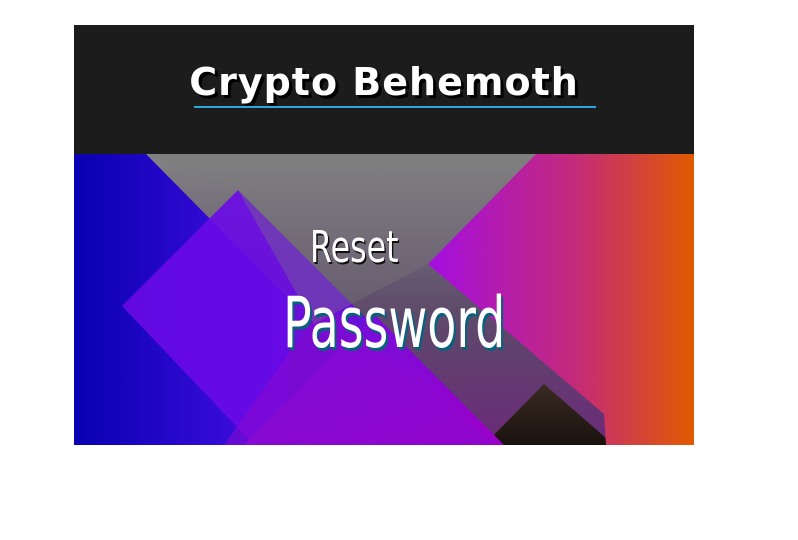 This screenshot has width=798, height=540. What do you see at coordinates (395, 107) in the screenshot?
I see `brand-title-underline` at bounding box center [395, 107].